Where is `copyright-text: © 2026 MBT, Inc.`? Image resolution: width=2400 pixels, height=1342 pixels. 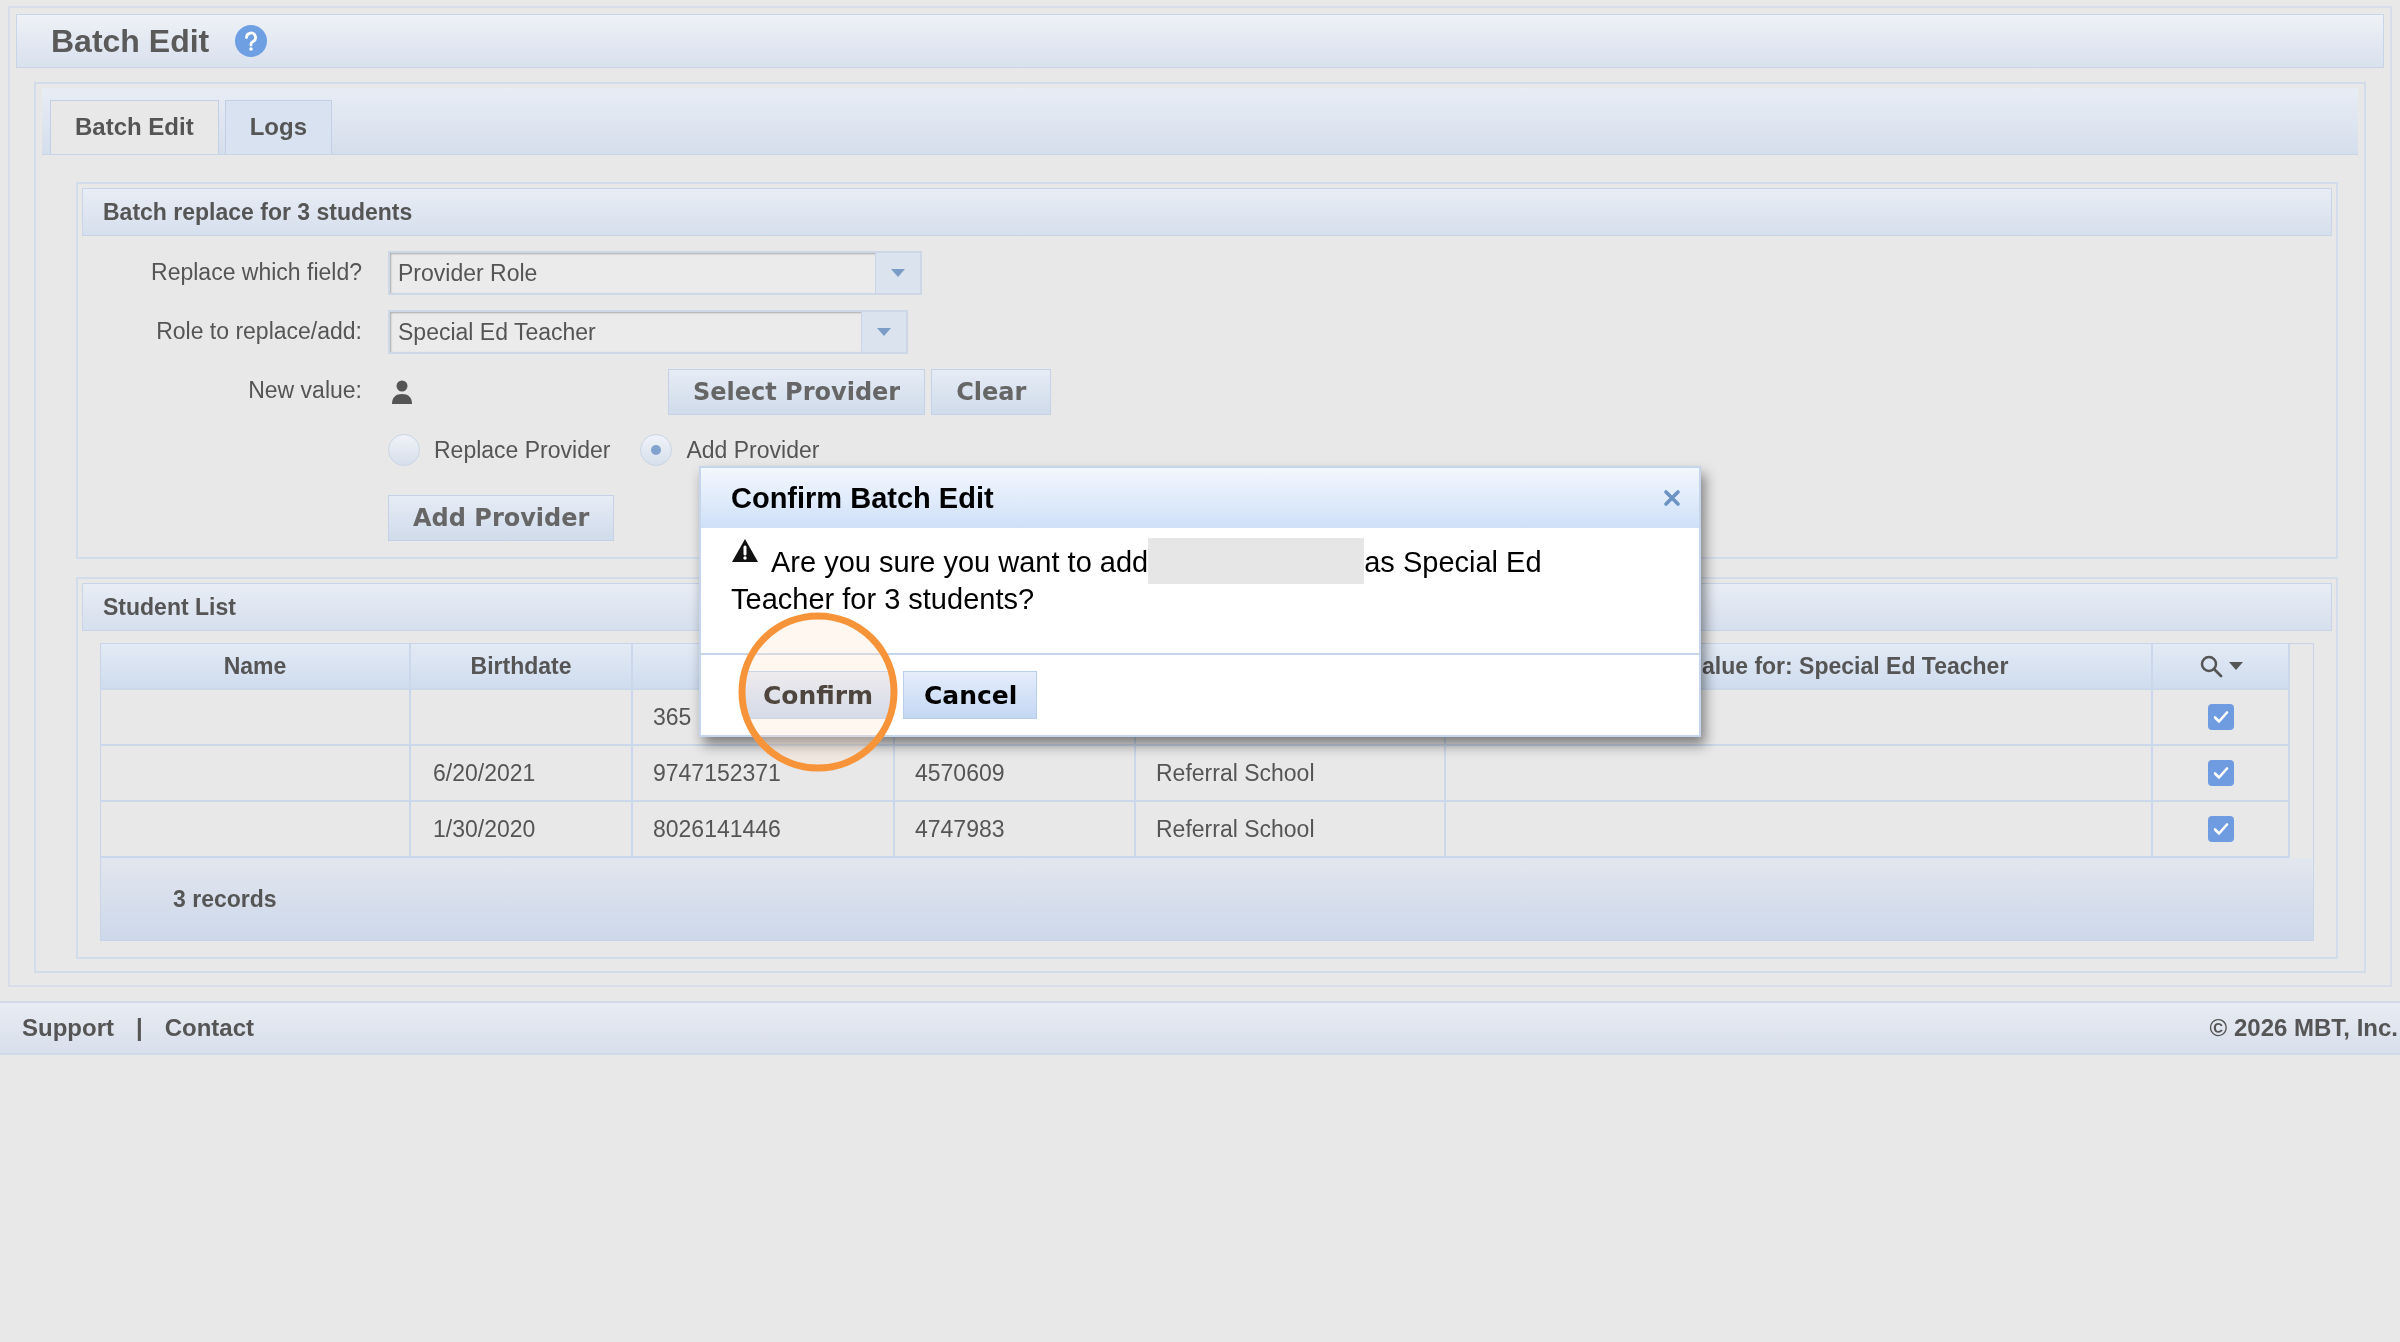
copyright-text: © 2026 MBT, Inc. is located at coordinates (2303, 1028).